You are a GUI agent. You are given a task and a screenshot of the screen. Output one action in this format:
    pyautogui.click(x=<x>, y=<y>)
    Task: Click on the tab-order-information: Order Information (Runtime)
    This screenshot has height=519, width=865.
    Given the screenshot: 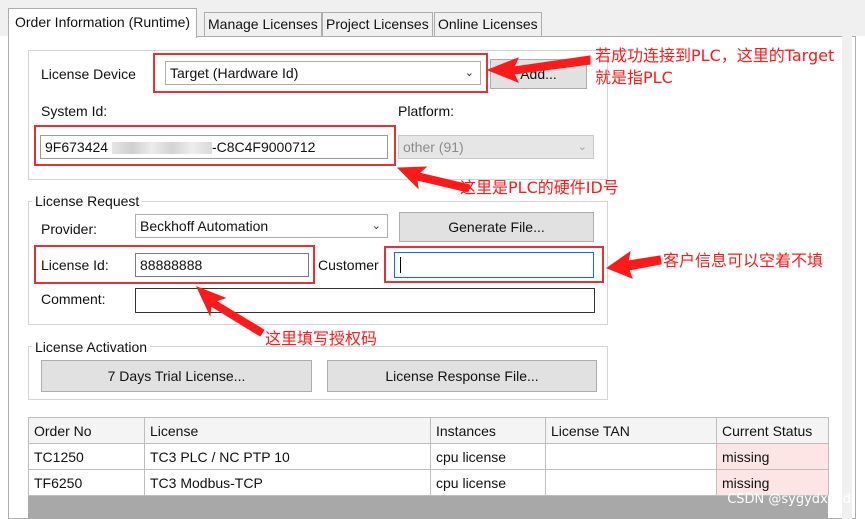 What is the action you would take?
    pyautogui.click(x=103, y=23)
    